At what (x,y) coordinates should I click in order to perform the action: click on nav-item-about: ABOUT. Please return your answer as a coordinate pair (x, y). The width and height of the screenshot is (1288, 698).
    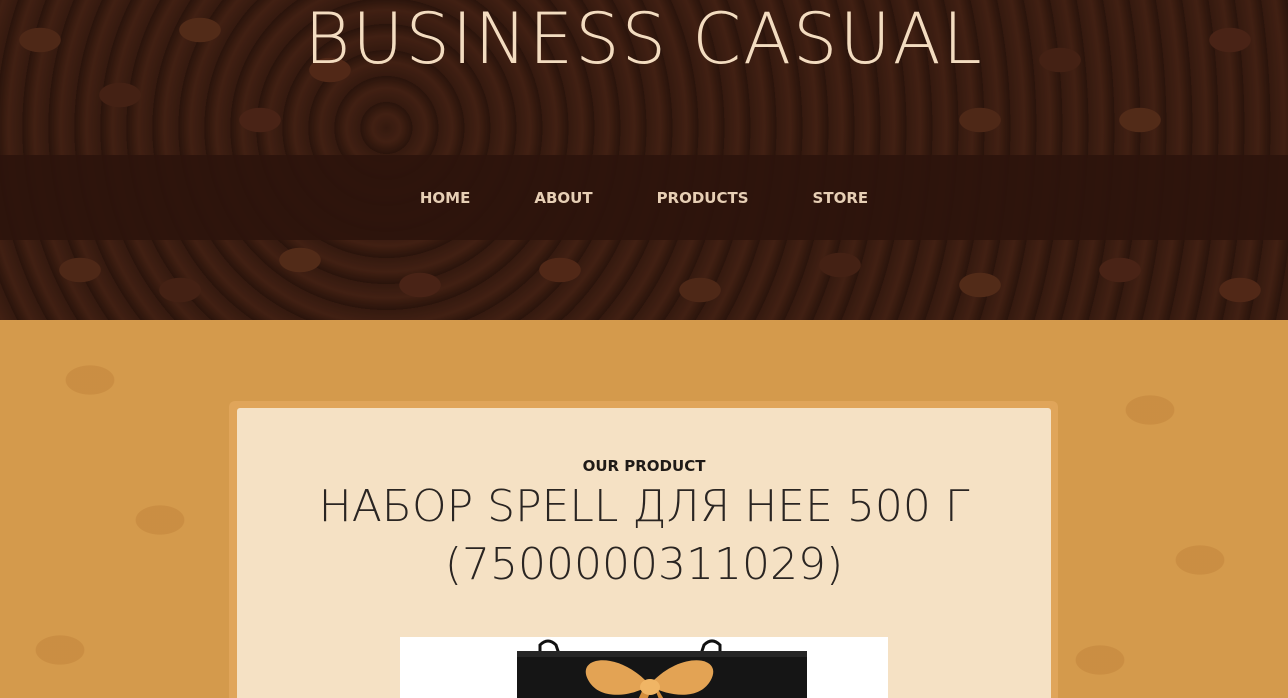
    Looking at the image, I should click on (563, 198).